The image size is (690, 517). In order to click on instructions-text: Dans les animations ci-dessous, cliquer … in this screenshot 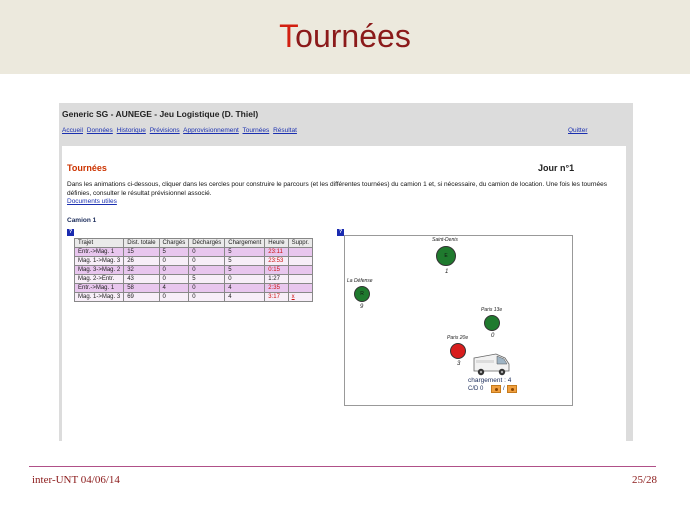, I will do `click(337, 189)`.